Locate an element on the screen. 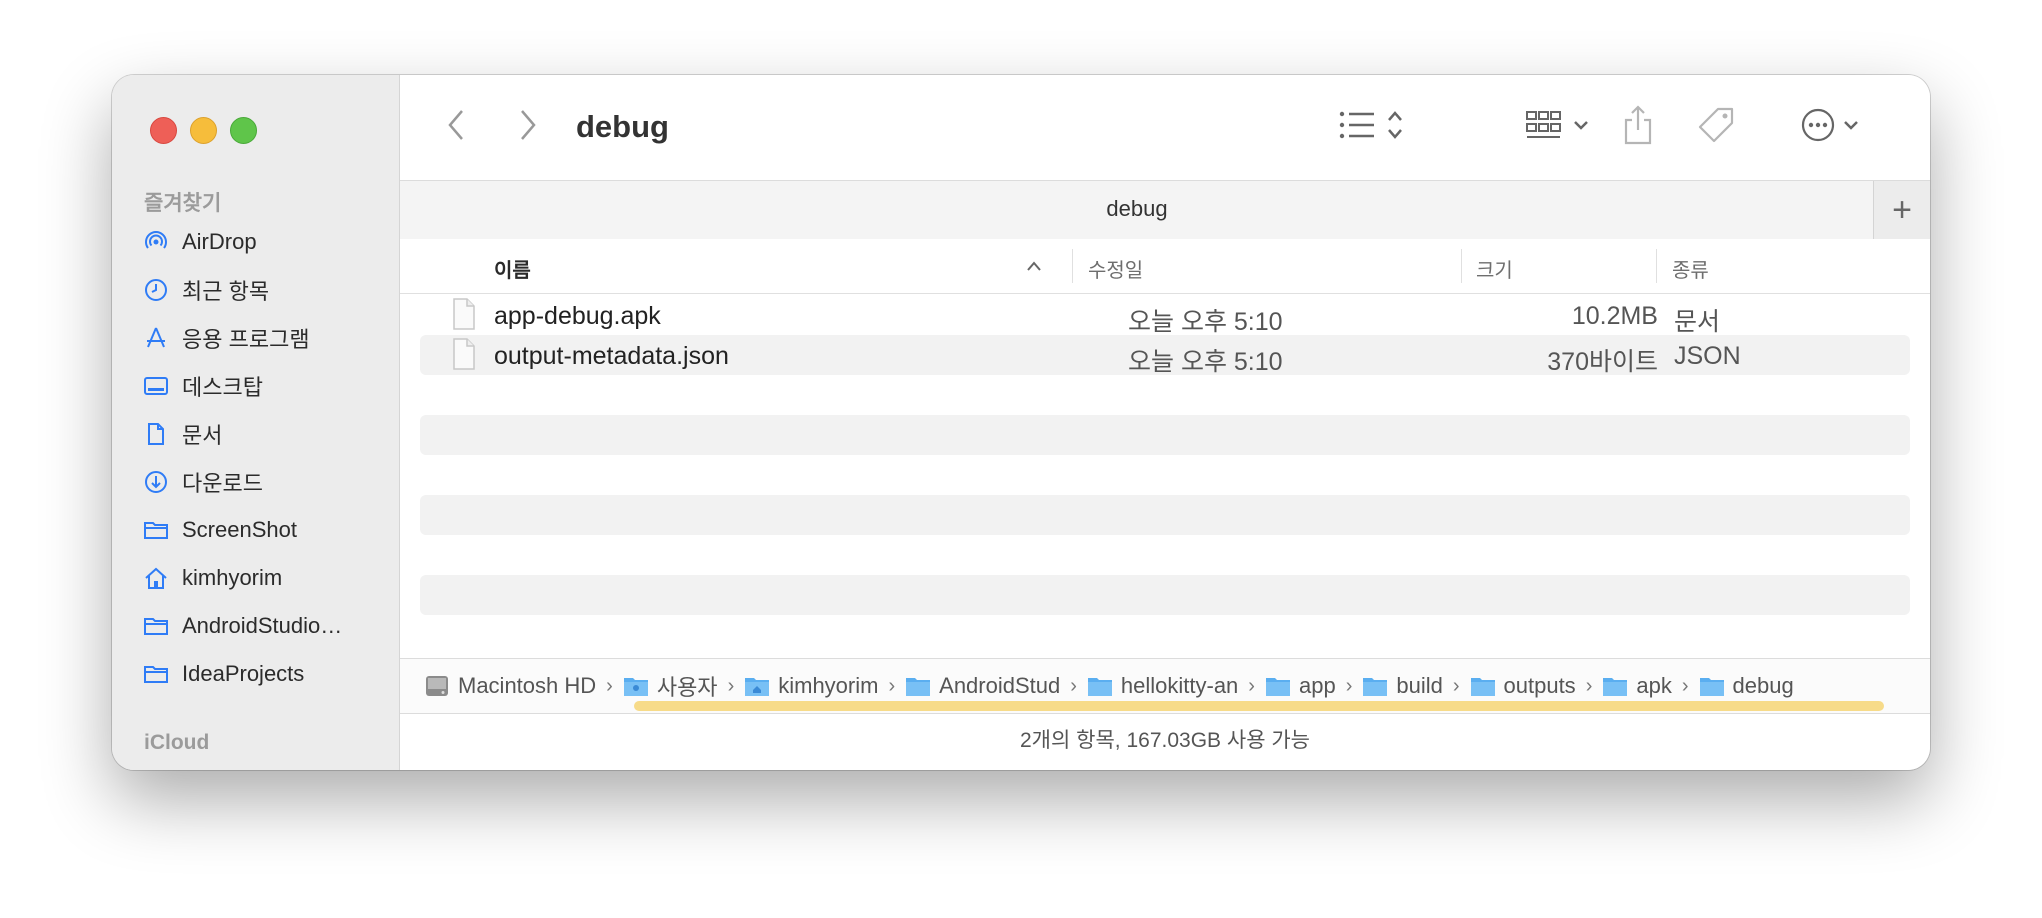 Image resolution: width=2042 pixels, height=918 pixels. share-button is located at coordinates (1638, 125).